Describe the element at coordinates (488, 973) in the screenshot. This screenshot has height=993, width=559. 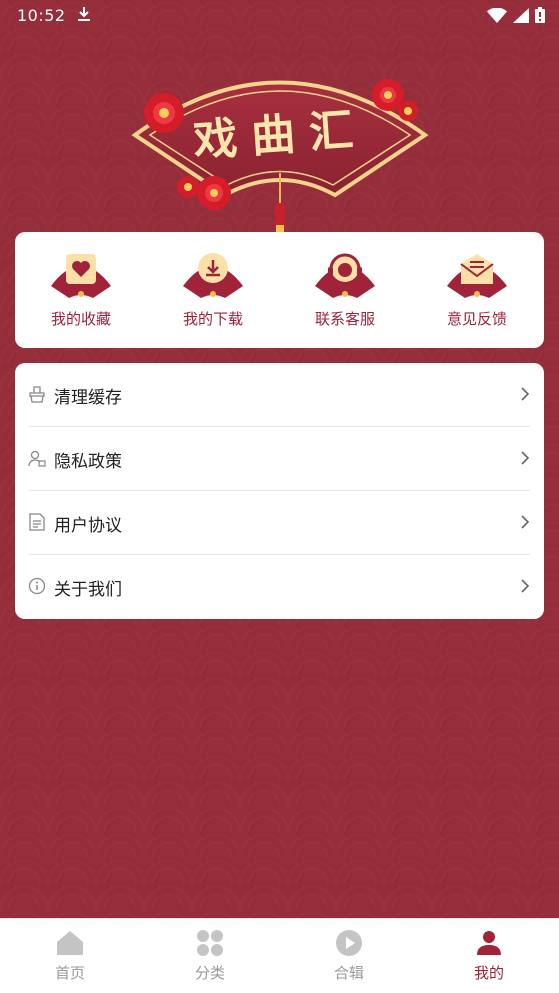
I see `nav-mine-label: 我的` at that location.